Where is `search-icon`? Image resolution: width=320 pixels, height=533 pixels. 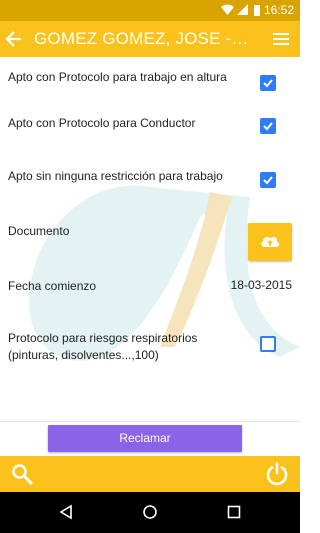 search-icon is located at coordinates (22, 474).